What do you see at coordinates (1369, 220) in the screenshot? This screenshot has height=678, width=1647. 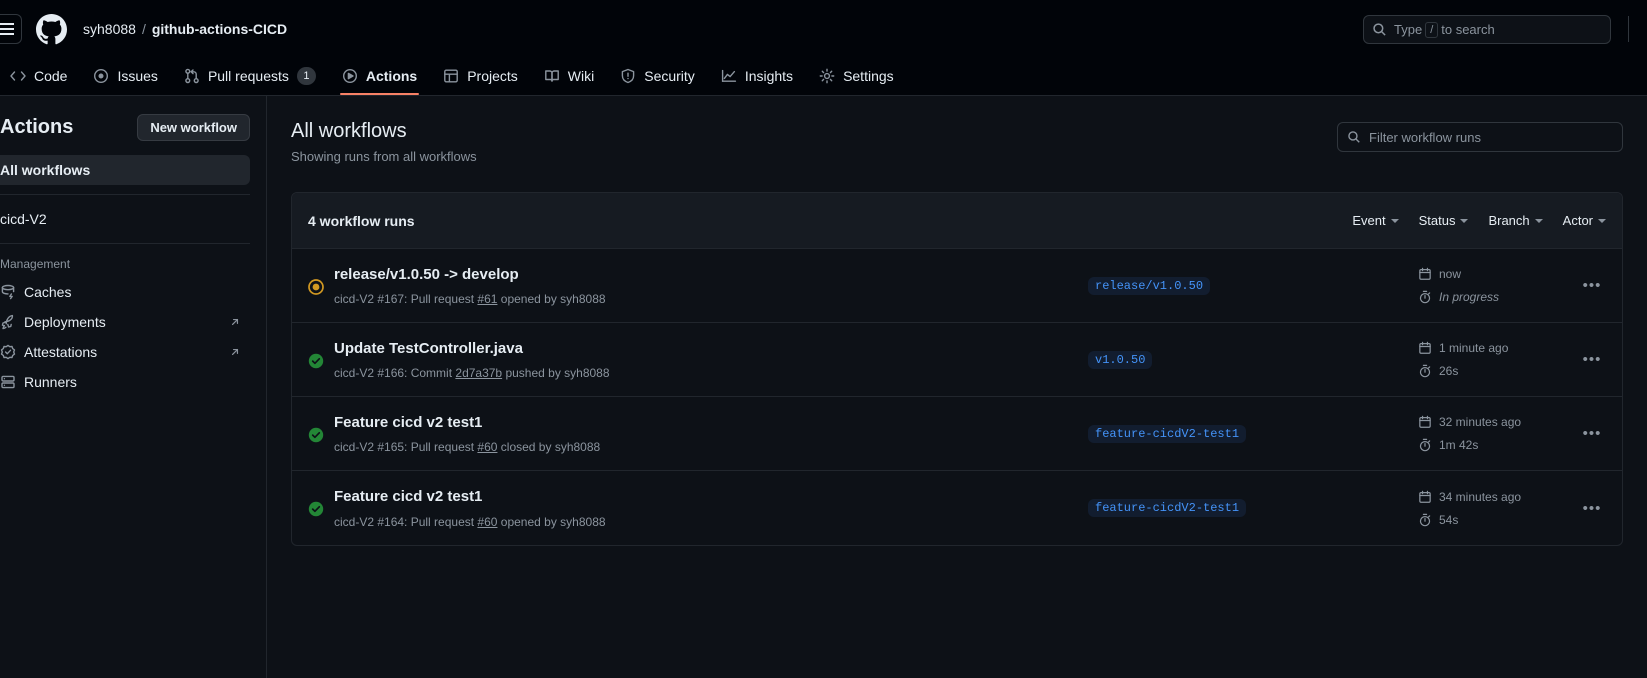 I see `filter-dropdown-label: Event` at bounding box center [1369, 220].